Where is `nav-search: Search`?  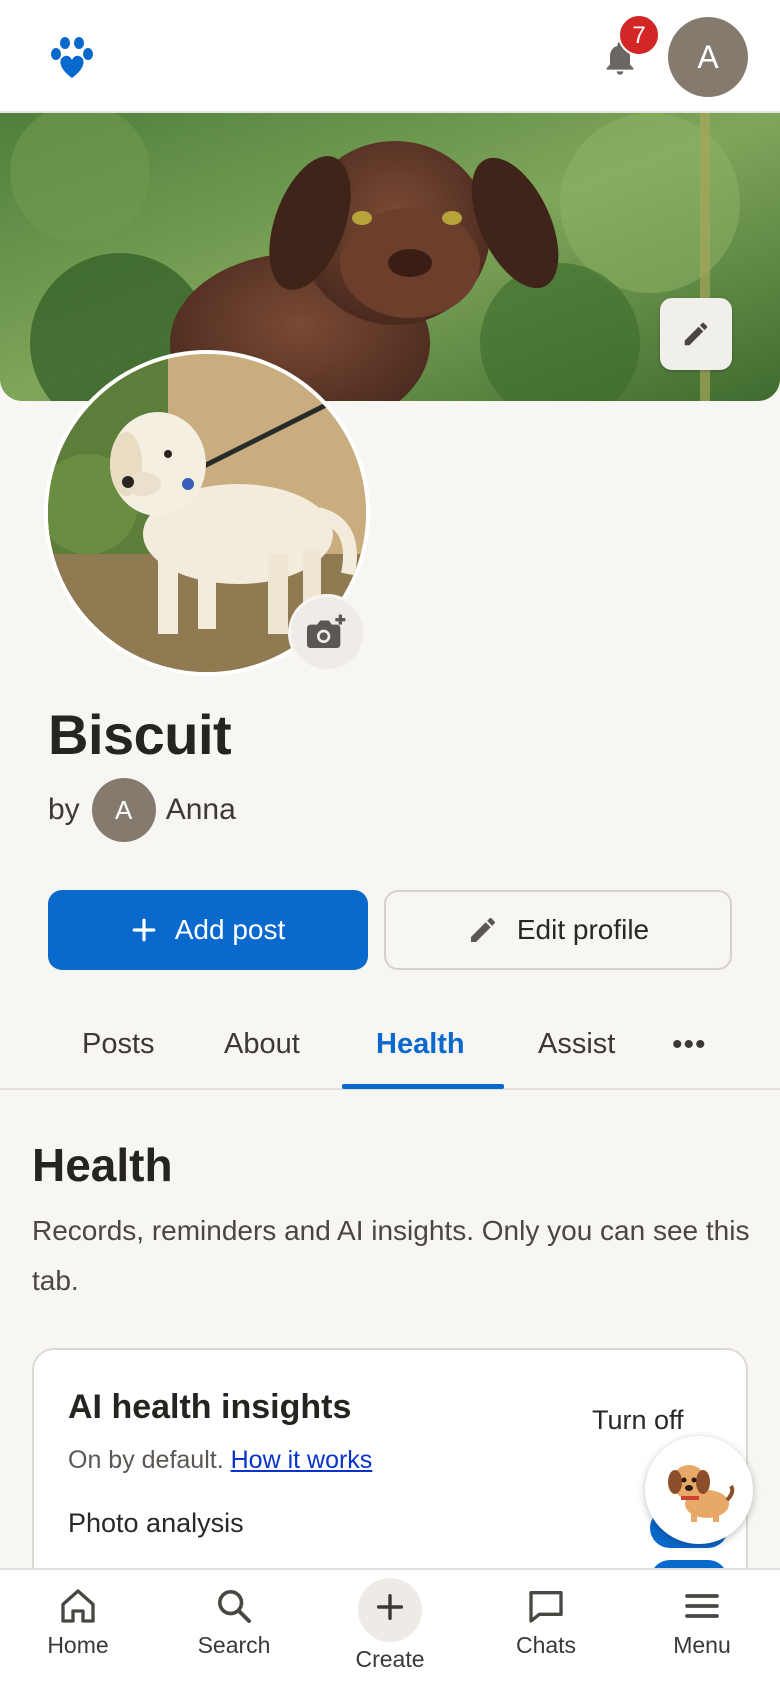 nav-search: Search is located at coordinates (234, 1622).